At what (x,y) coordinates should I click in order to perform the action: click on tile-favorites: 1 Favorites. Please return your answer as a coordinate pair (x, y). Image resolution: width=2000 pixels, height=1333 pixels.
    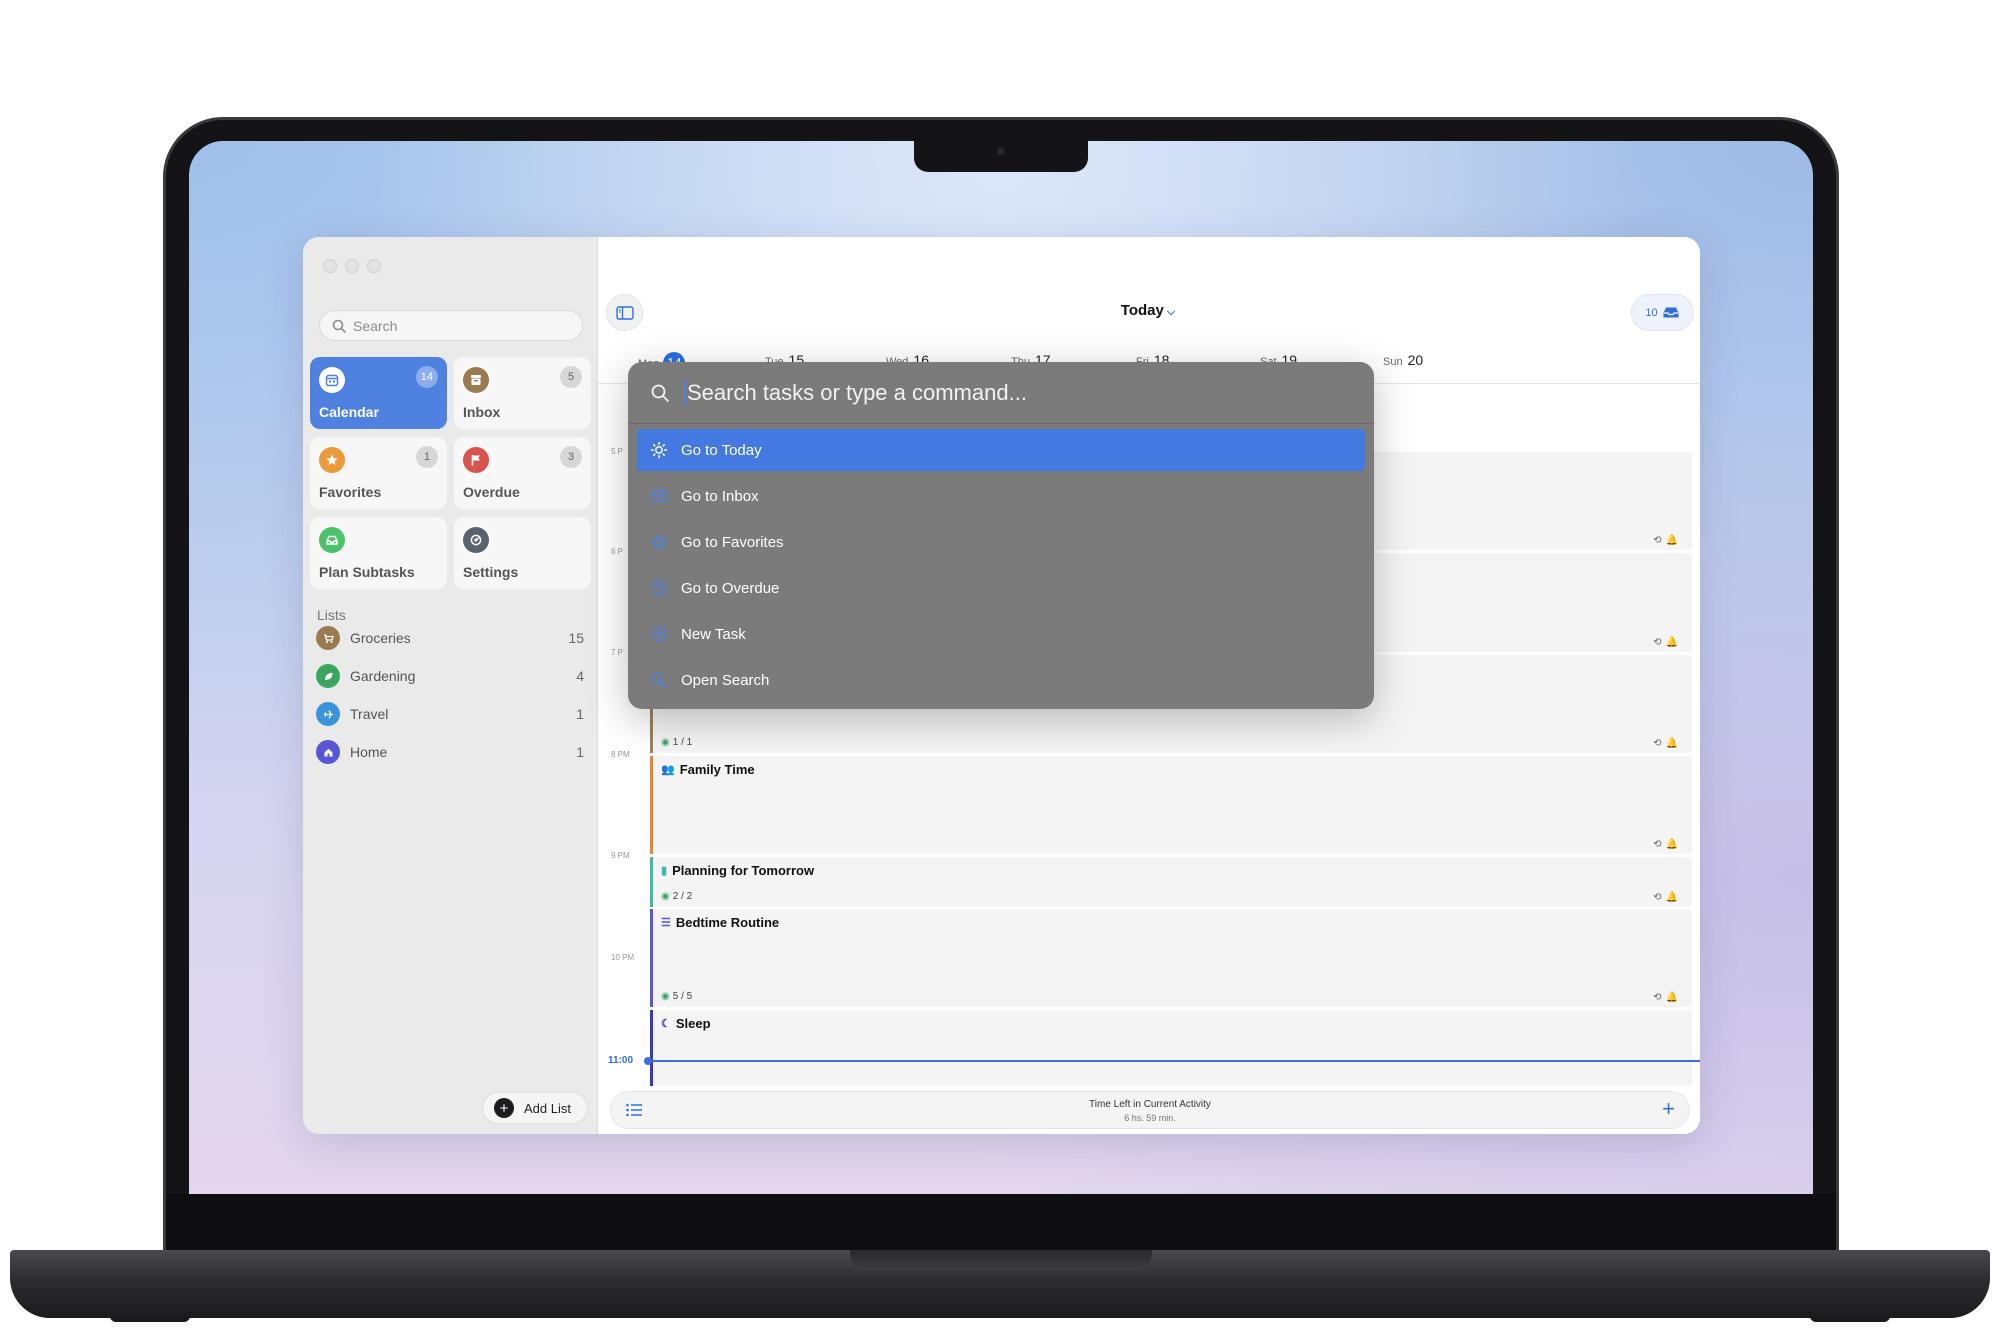
    Looking at the image, I should click on (378, 473).